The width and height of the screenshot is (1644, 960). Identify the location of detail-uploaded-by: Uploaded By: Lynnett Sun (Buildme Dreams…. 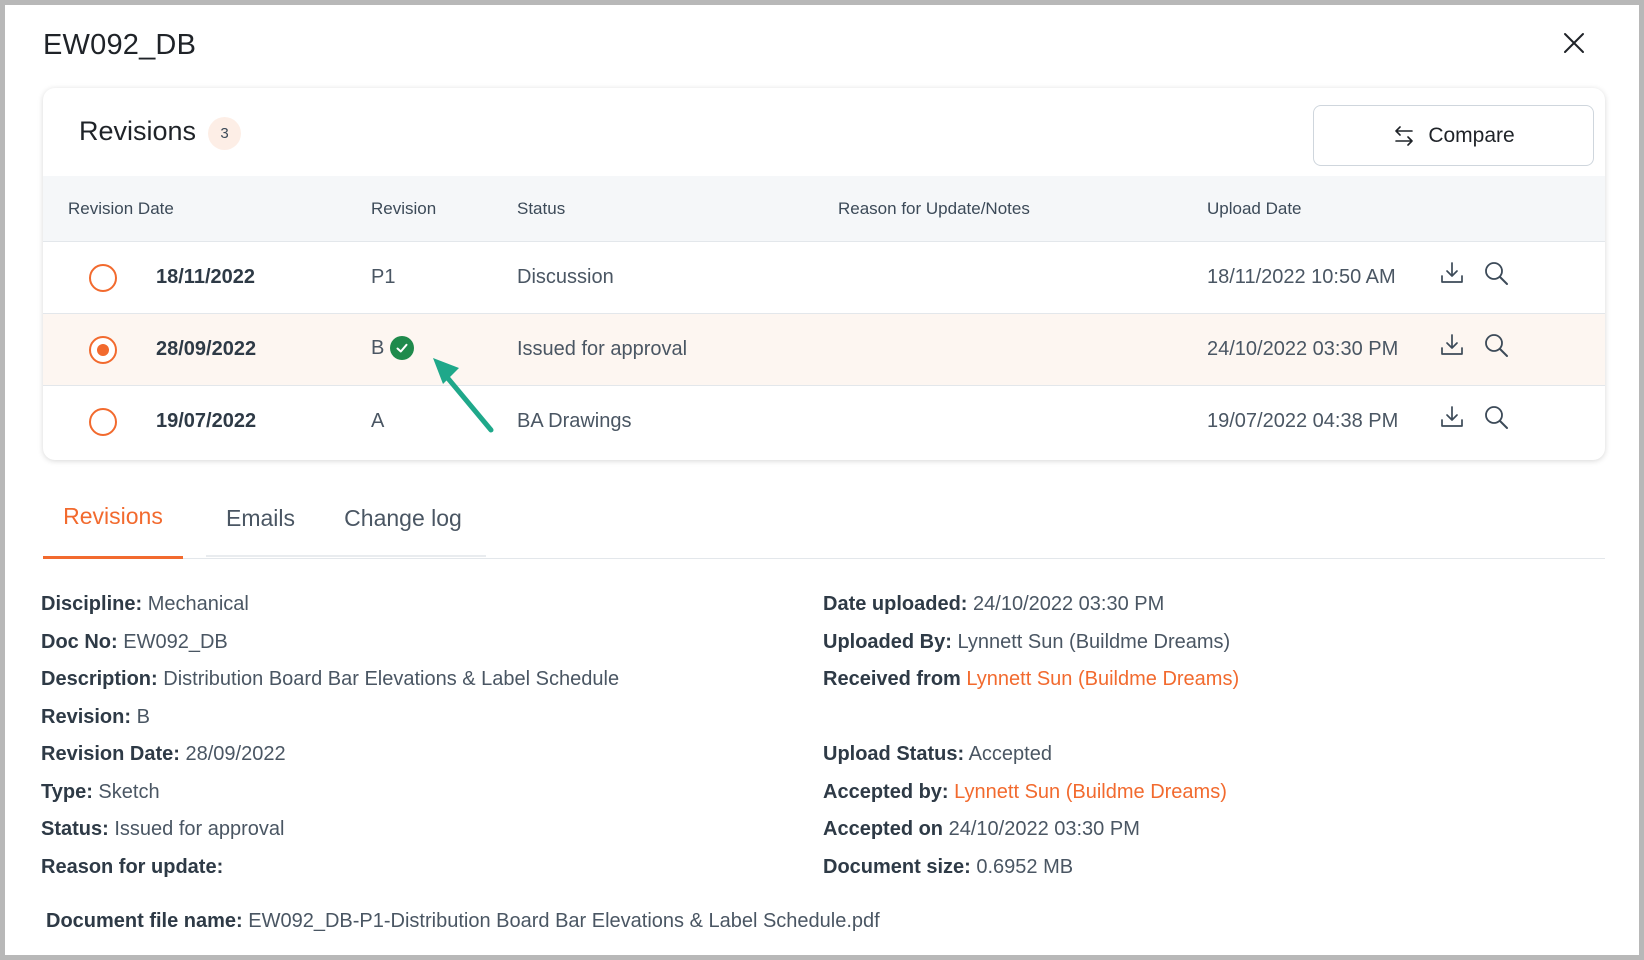
(1027, 641).